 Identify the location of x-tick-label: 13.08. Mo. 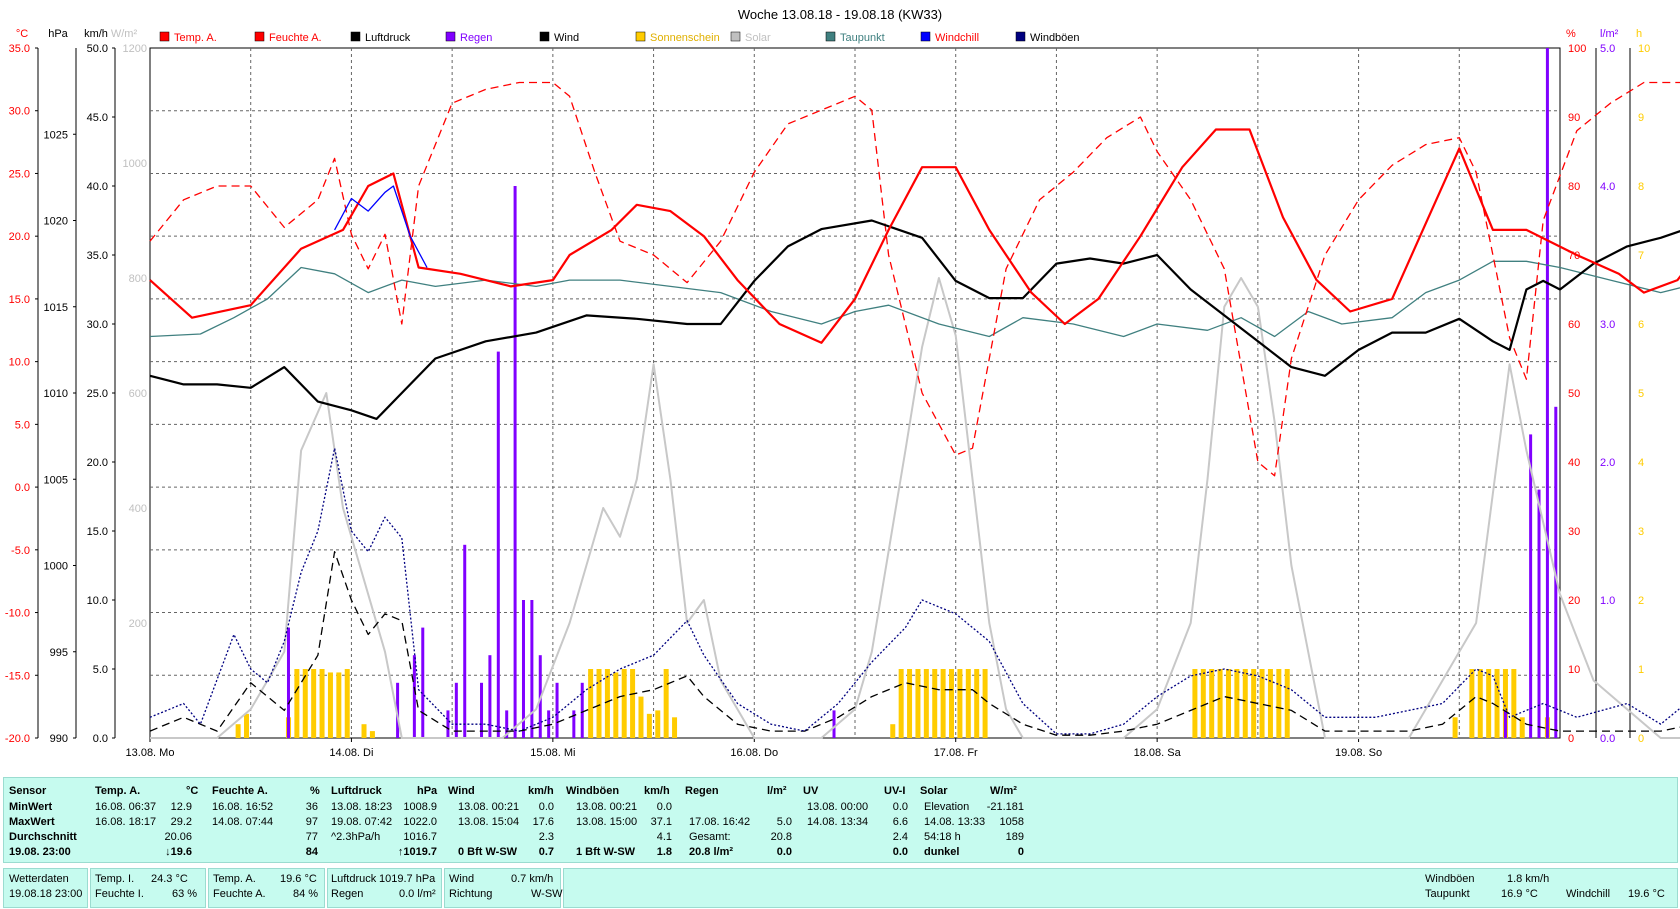
(150, 753).